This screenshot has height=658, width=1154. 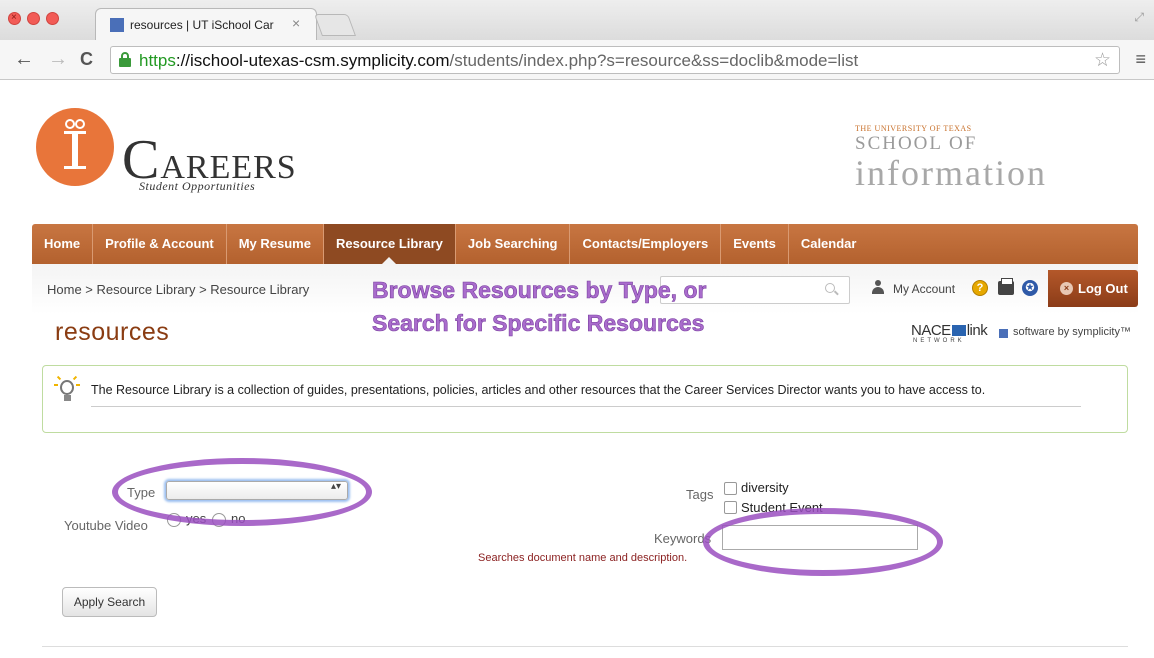 I want to click on apply-search-button: Apply Search, so click(x=109, y=602).